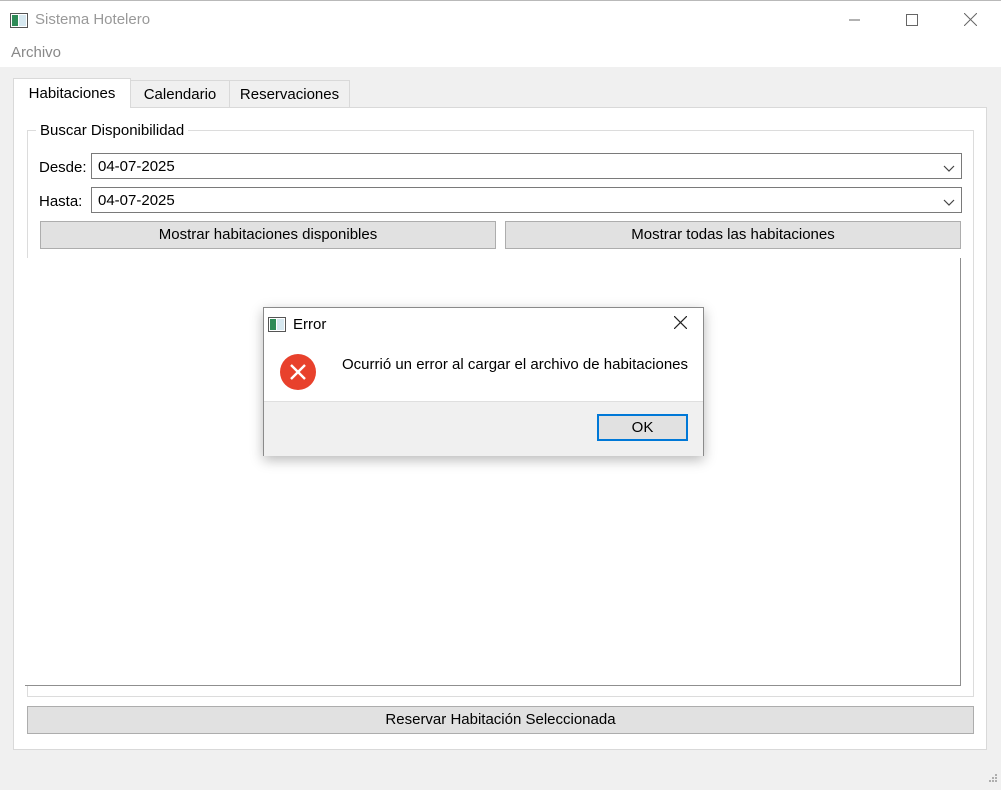 Image resolution: width=1001 pixels, height=790 pixels. Describe the element at coordinates (642, 427) in the screenshot. I see `ok-button: OK` at that location.